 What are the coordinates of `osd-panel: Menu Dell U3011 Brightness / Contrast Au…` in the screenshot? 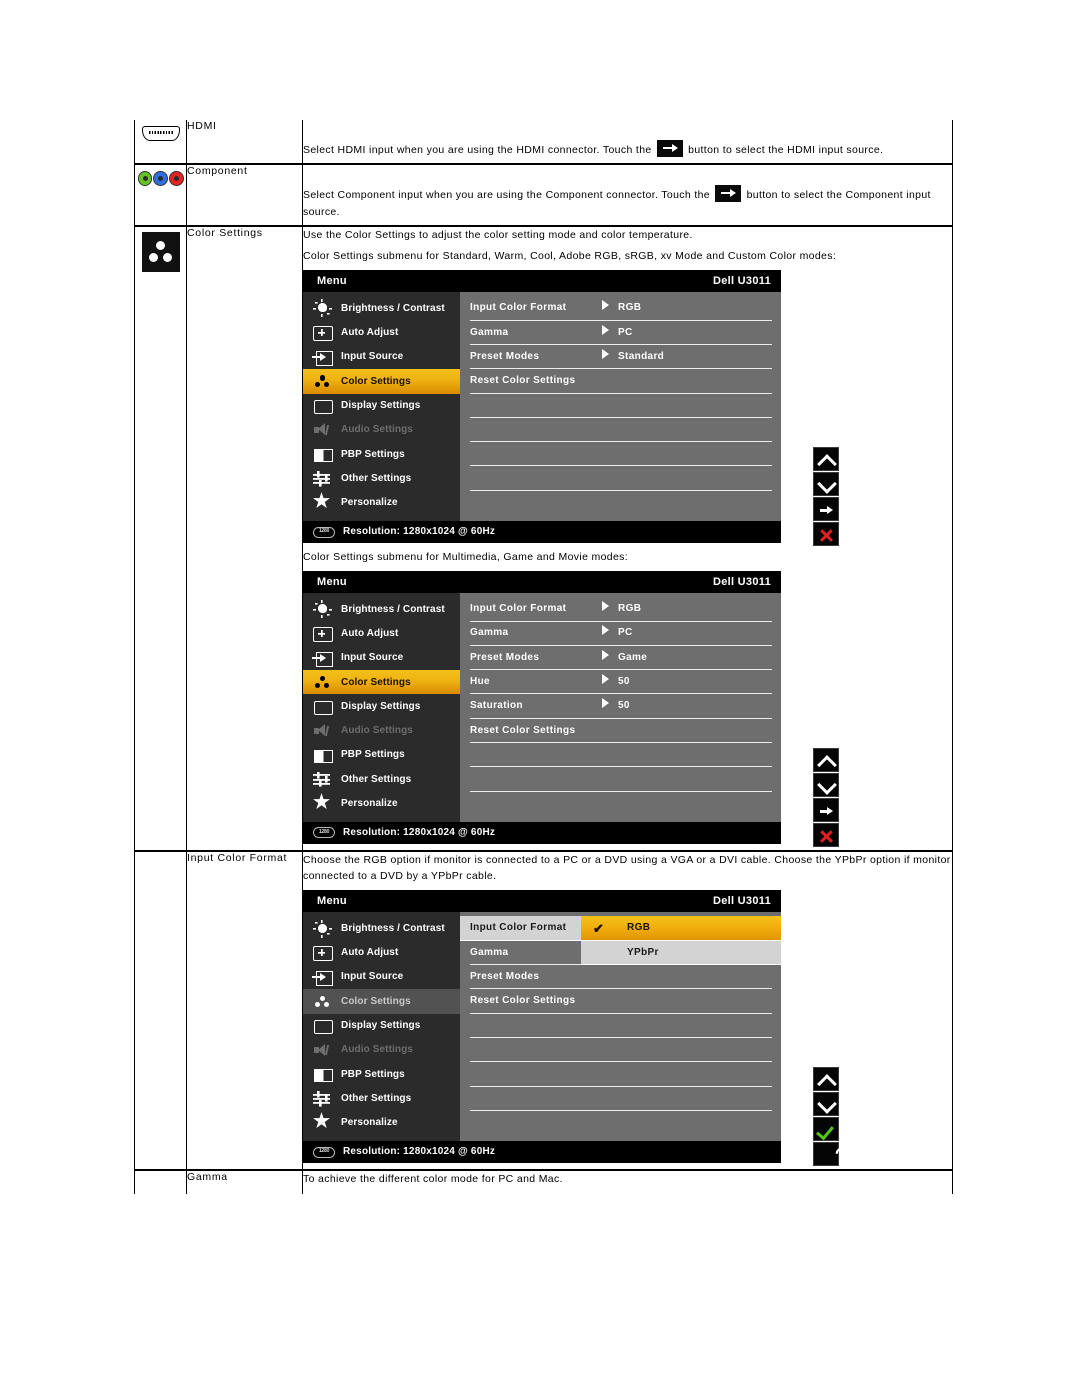 It's located at (542, 1027).